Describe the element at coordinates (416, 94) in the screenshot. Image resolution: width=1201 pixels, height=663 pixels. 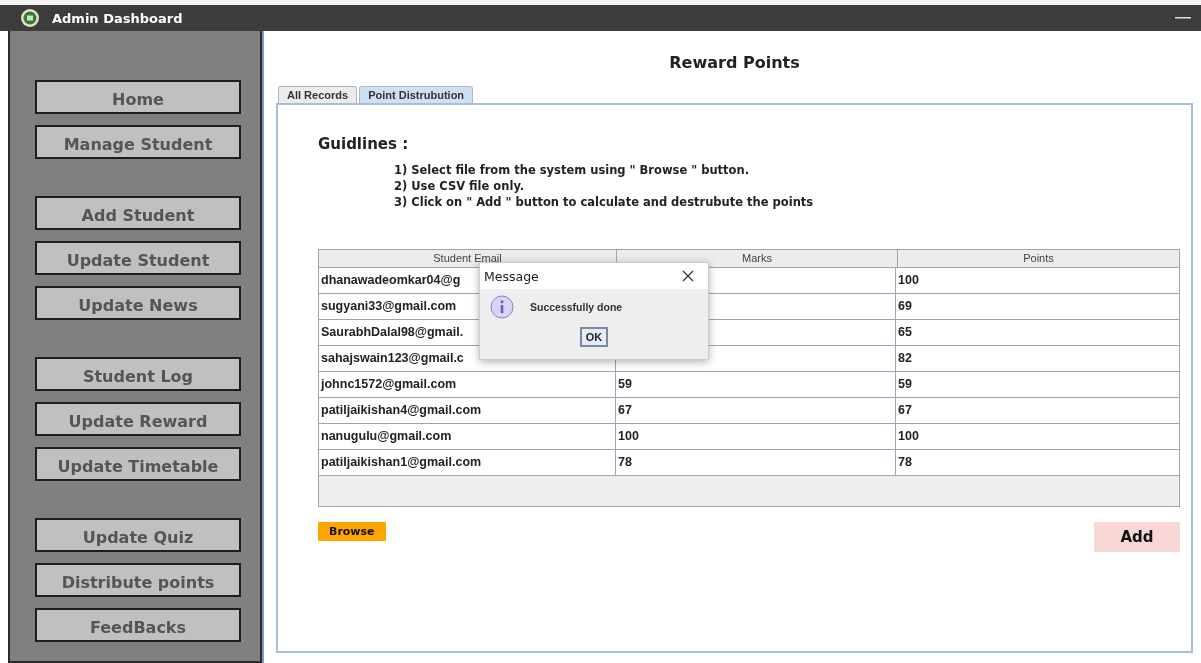
I see `tab: Point Distrubution` at that location.